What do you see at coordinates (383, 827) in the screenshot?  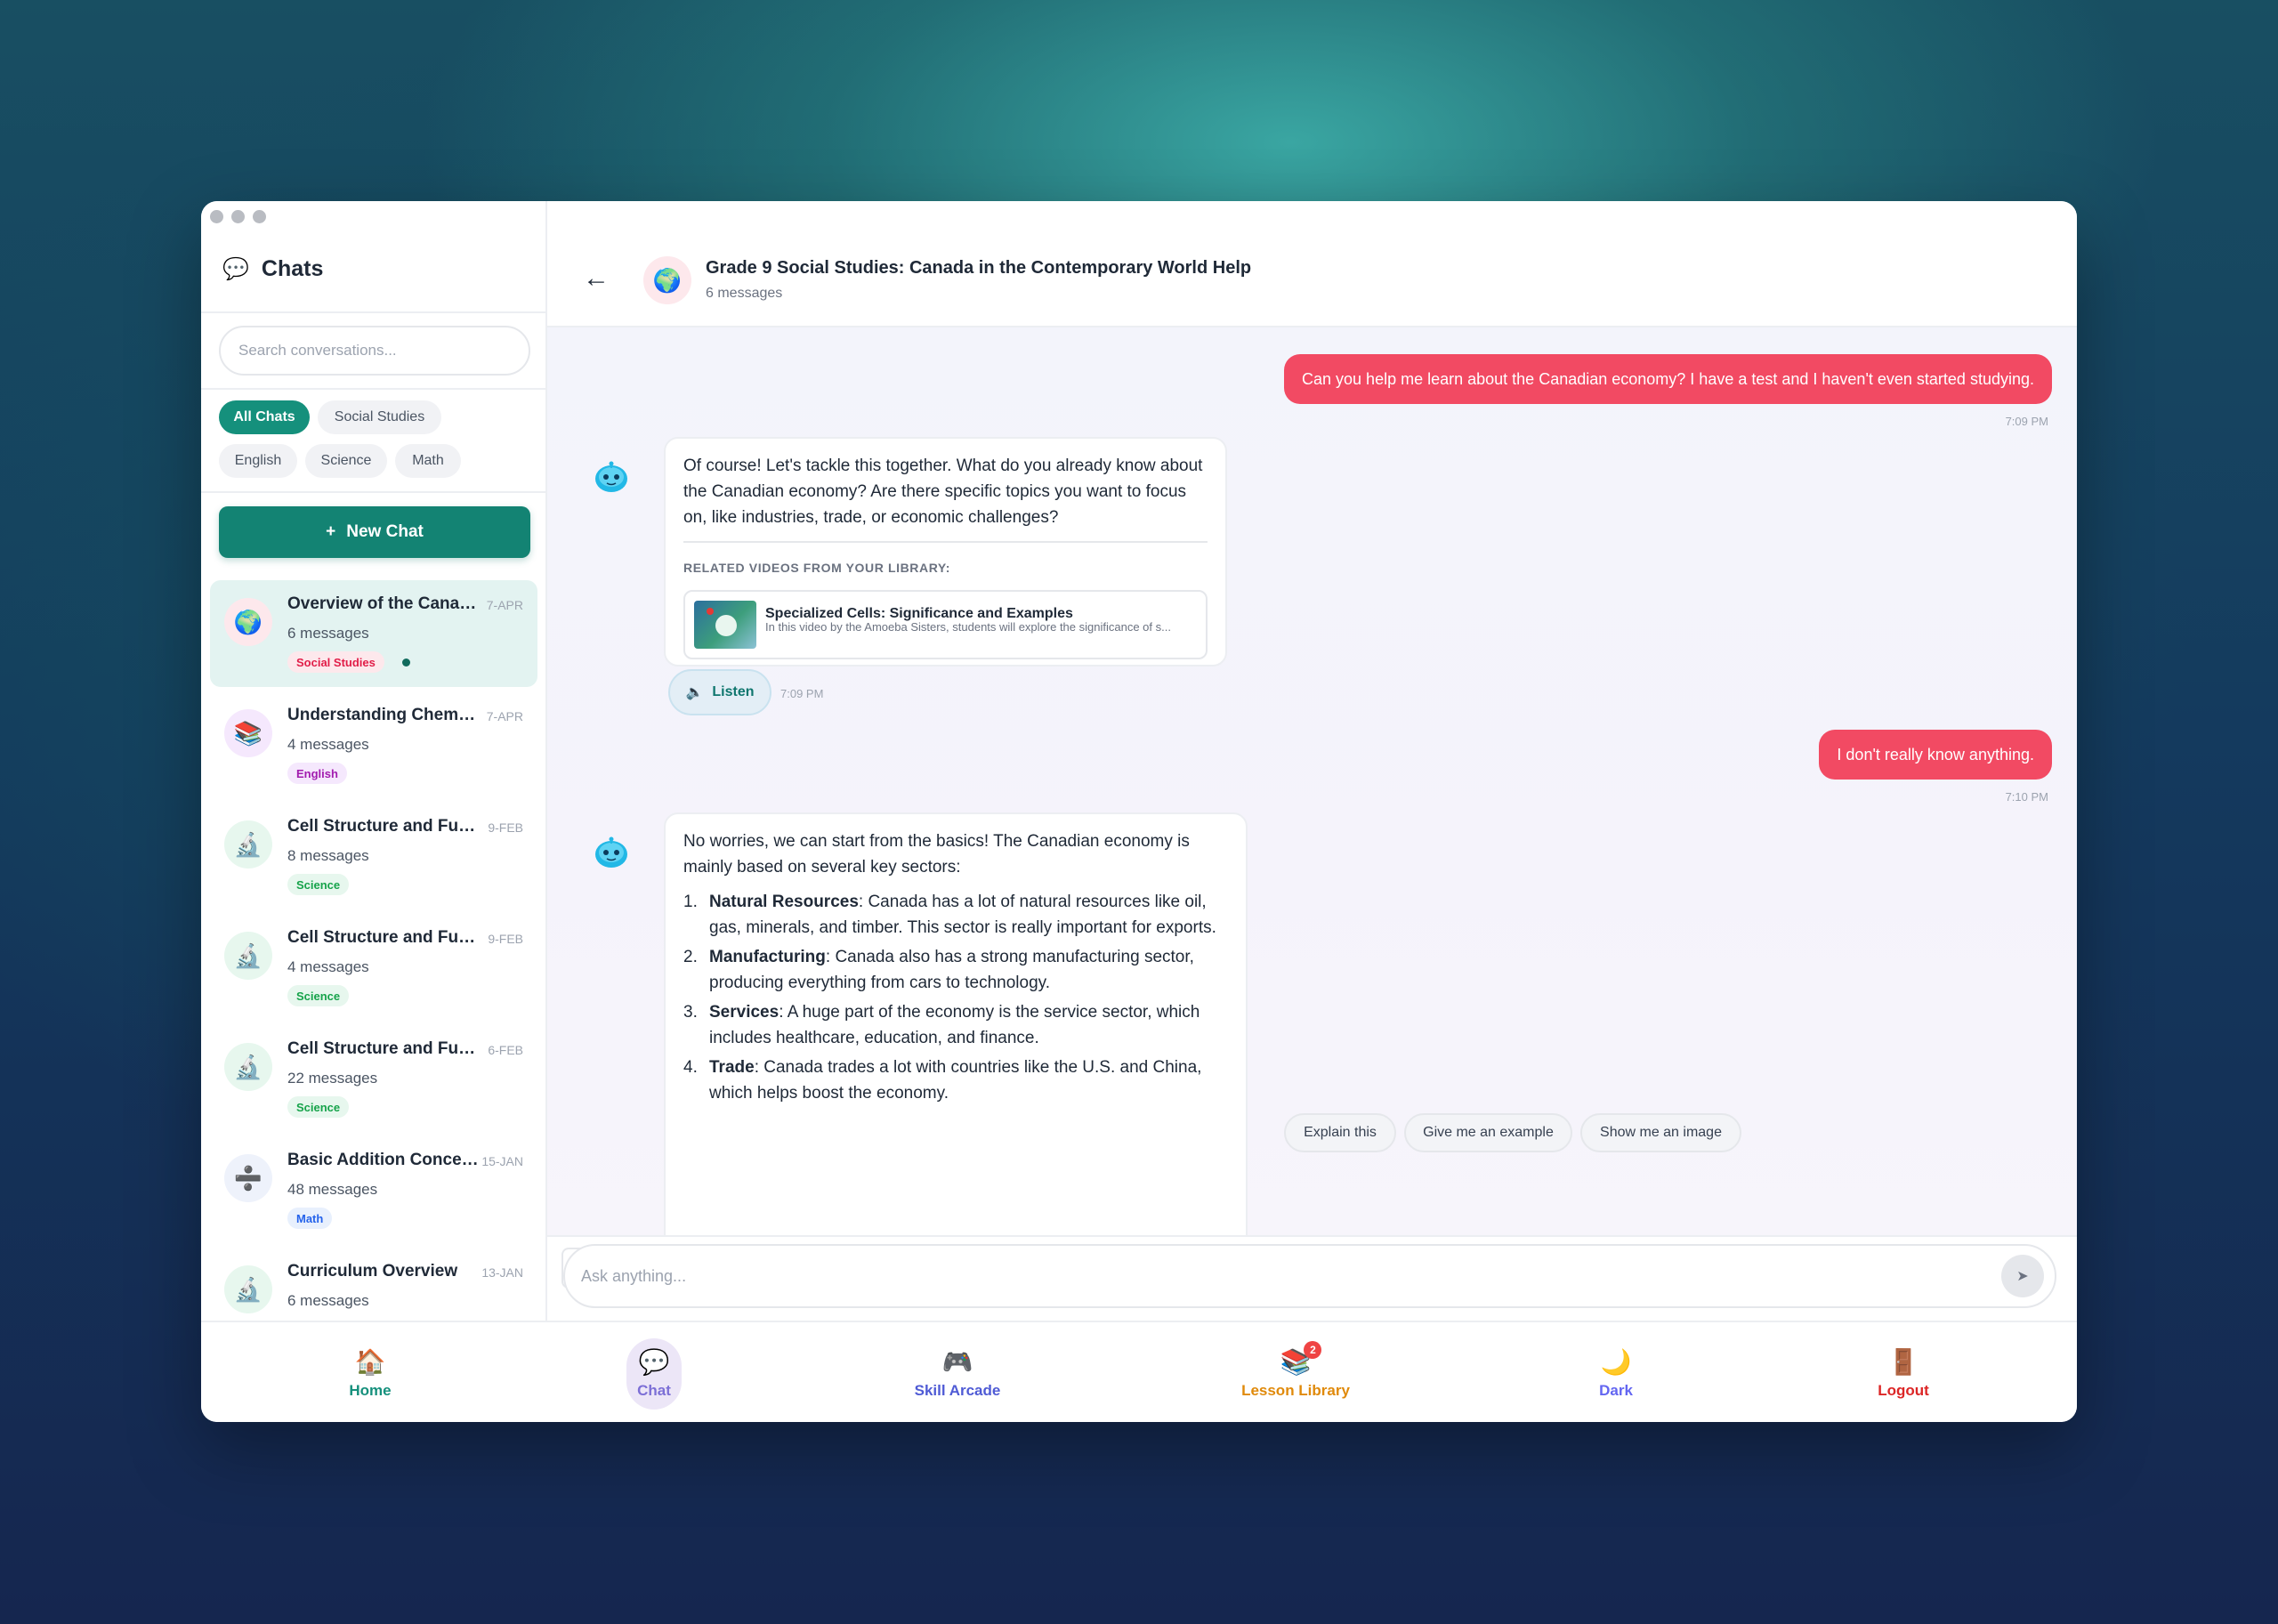 I see `conversation-title: Cell Structure and Function` at bounding box center [383, 827].